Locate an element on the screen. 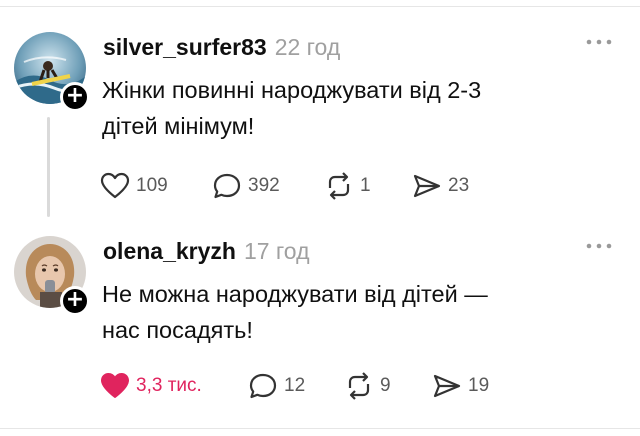 The width and height of the screenshot is (640, 436). like-button: 109 is located at coordinates (156, 186).